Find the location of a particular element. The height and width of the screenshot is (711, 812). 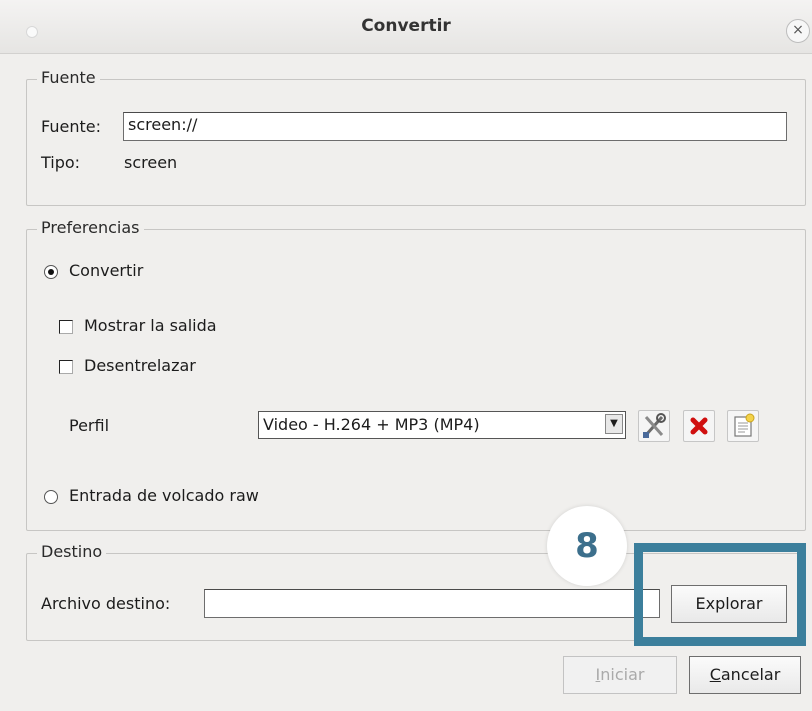

new-document-icon is located at coordinates (744, 425).